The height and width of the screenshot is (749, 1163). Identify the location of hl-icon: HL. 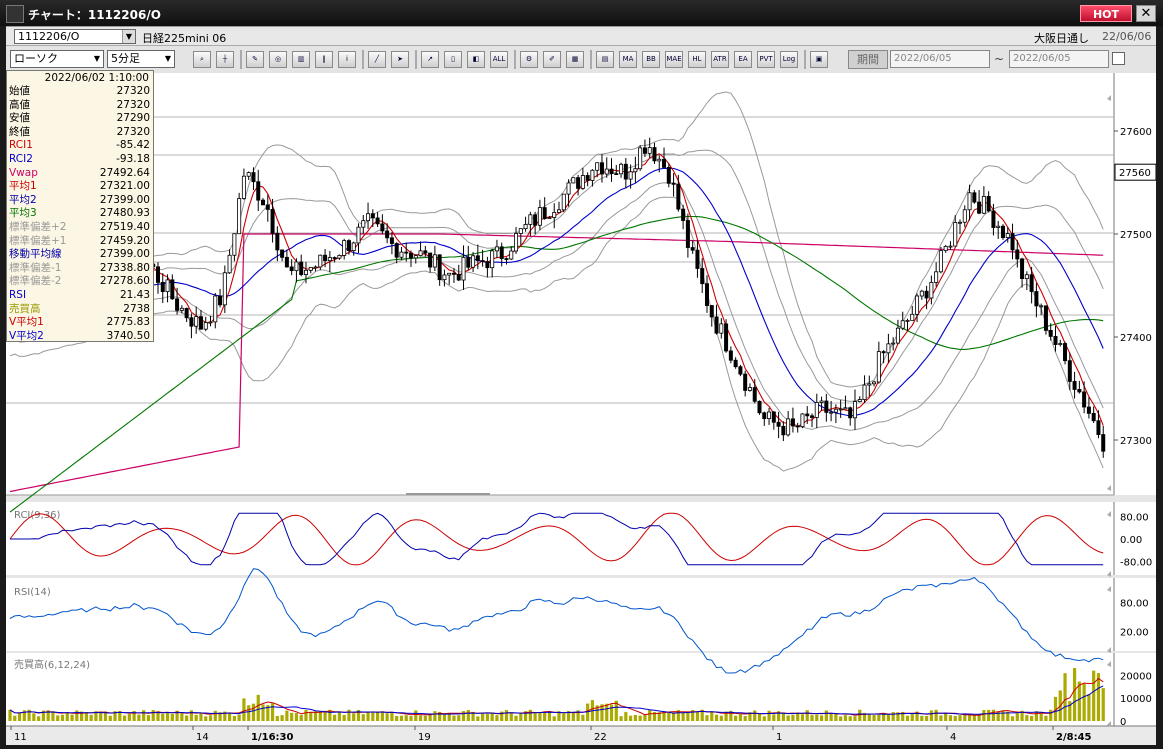
(697, 59).